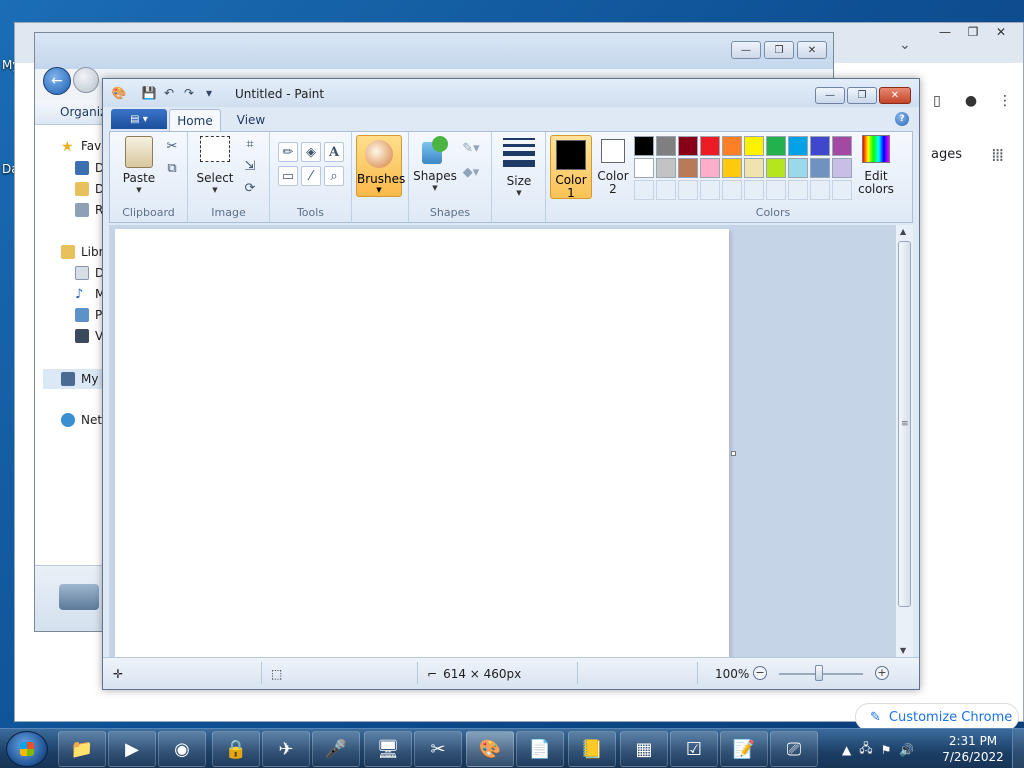 The image size is (1024, 768). I want to click on media-player-taskbar-icon: ▶, so click(132, 749).